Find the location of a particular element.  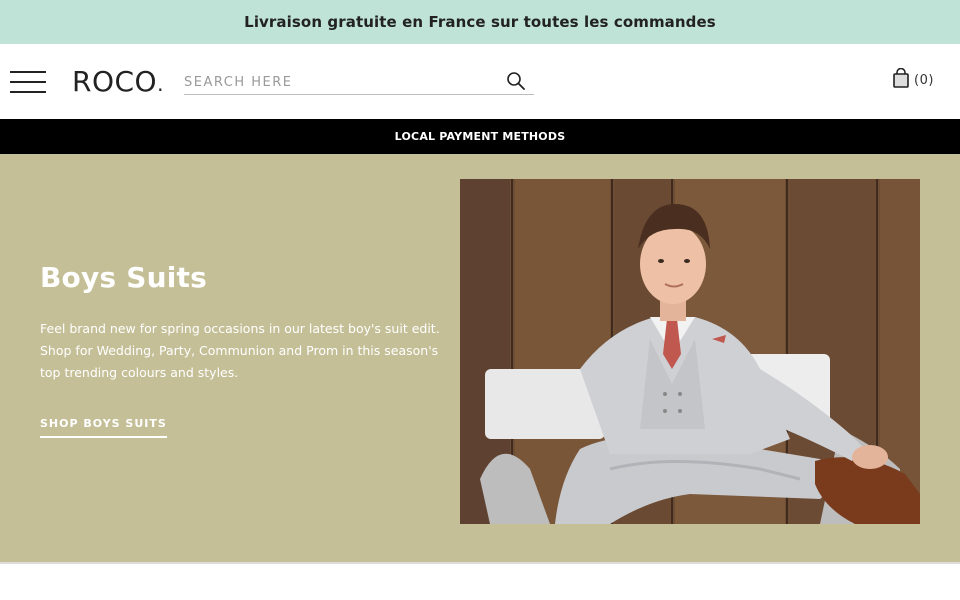

search-bar is located at coordinates (359, 81).